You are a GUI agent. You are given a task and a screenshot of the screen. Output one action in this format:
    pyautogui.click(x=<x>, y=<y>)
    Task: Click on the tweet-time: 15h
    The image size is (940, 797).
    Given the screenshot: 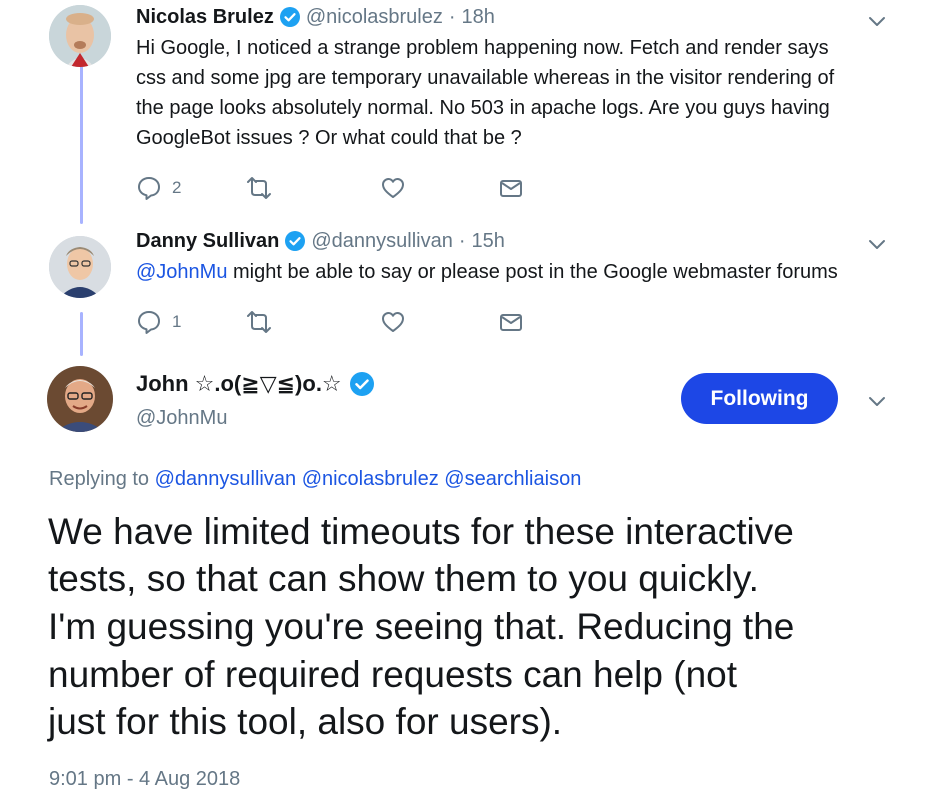 What is the action you would take?
    pyautogui.click(x=488, y=241)
    